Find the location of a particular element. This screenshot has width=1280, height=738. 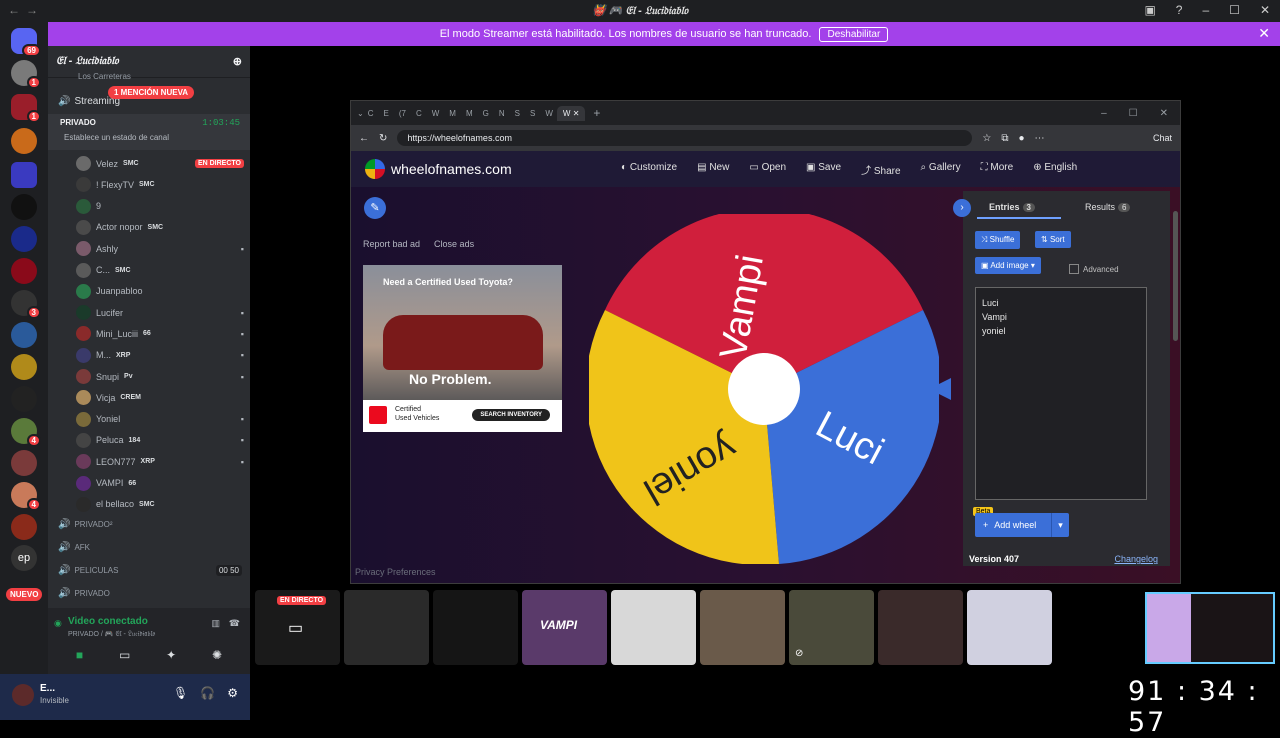

site-menu-item: ⛶ More is located at coordinates (997, 169).